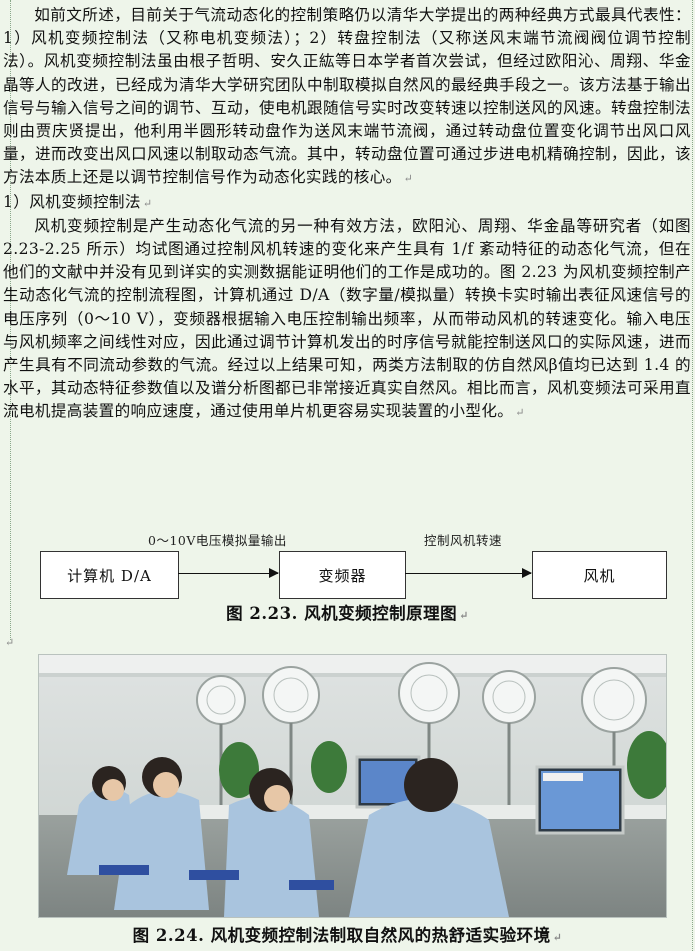  I want to click on empty-paragraph-mark: ↵, so click(10, 642).